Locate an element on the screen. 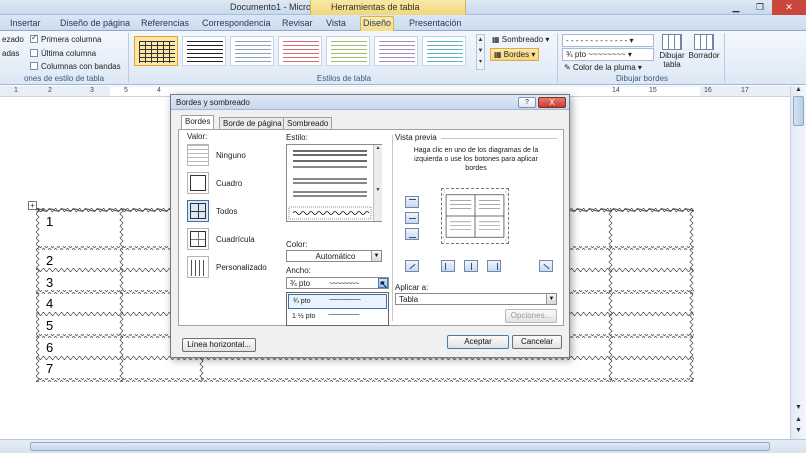 Image resolution: width=806 pixels, height=453 pixels. maximize-icon: ❐ is located at coordinates (760, 7).